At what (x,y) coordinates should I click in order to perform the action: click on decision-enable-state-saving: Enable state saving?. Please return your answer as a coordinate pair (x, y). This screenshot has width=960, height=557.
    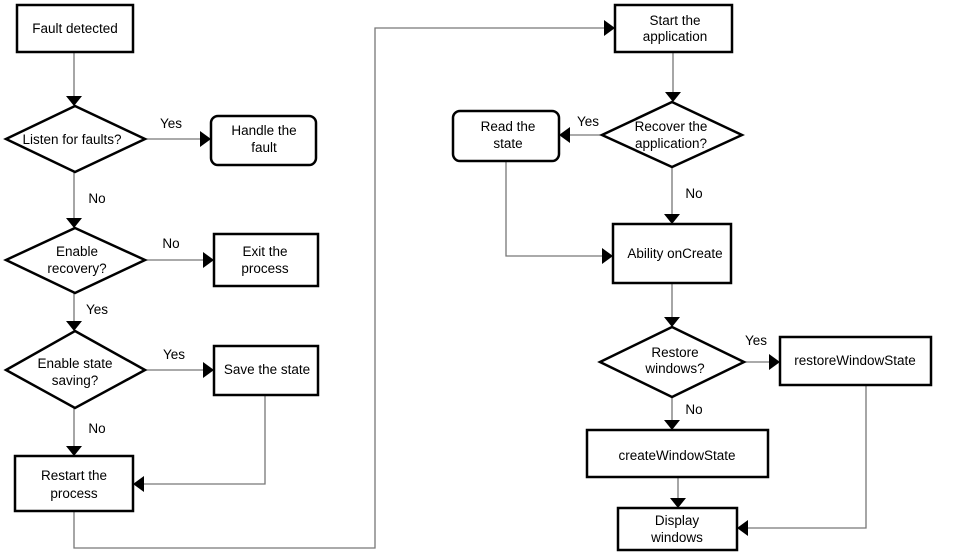
    Looking at the image, I should click on (75, 369).